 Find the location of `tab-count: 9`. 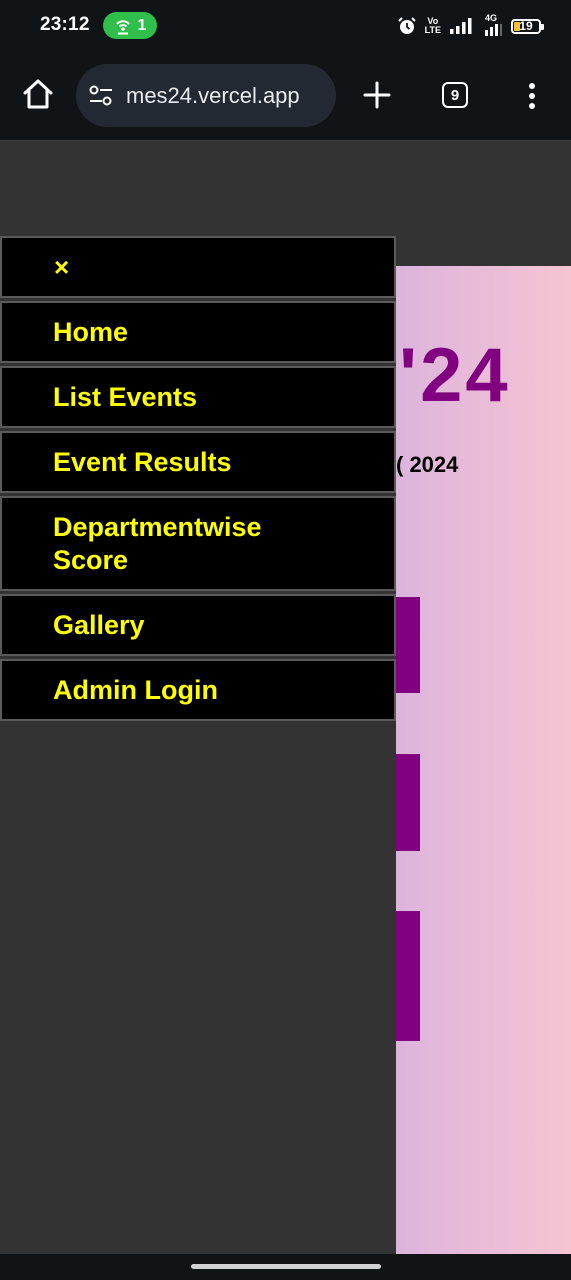

tab-count: 9 is located at coordinates (455, 95).